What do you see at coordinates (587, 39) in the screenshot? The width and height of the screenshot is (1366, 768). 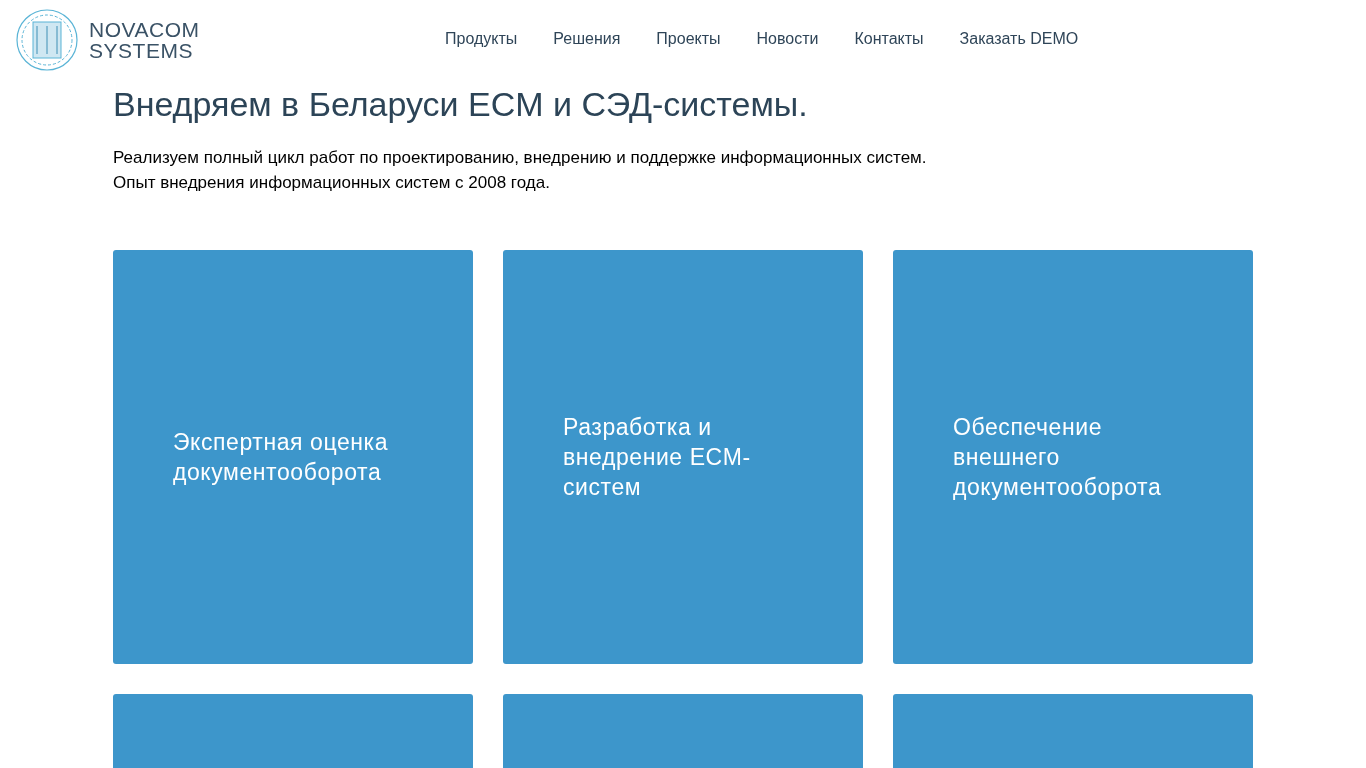 I see `nav-link: Решения` at bounding box center [587, 39].